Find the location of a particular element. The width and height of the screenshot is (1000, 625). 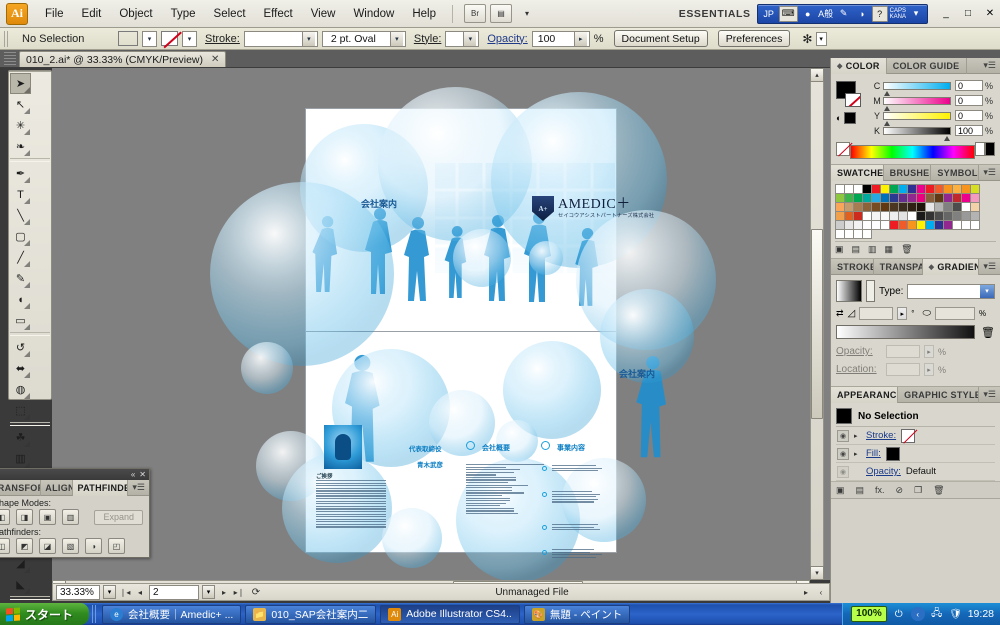

artboard-dropdown-icon: ▾ is located at coordinates (208, 592).